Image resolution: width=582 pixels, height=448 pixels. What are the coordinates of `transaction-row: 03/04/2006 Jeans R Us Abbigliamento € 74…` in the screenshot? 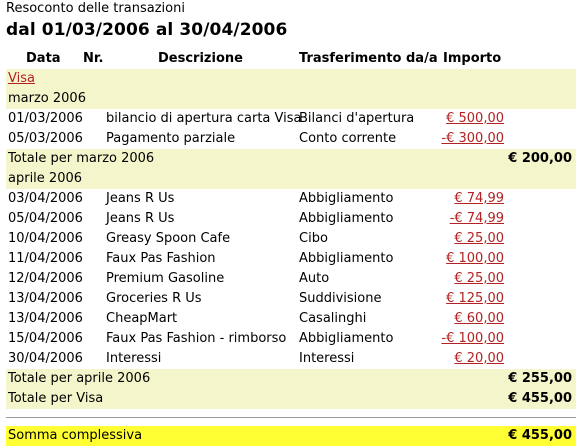 It's located at (291, 199).